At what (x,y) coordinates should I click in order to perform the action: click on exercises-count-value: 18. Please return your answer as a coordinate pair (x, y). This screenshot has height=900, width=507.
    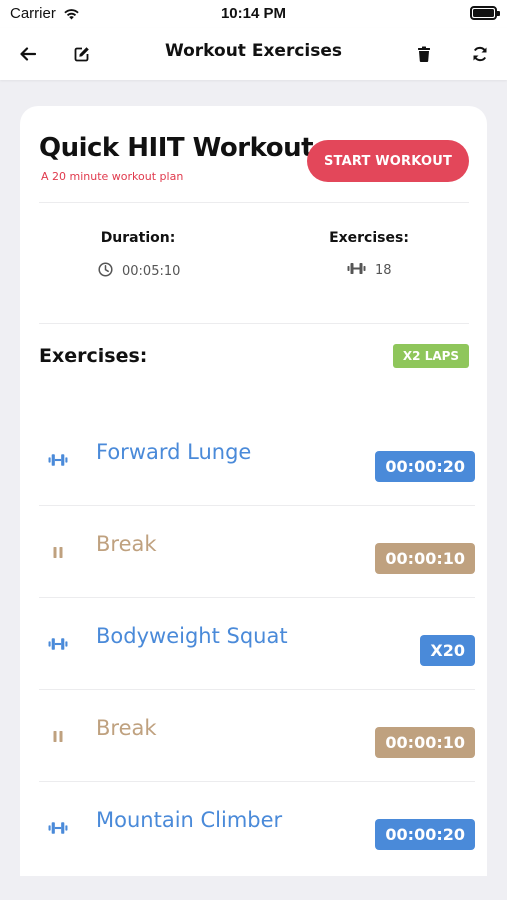
    Looking at the image, I should click on (383, 270).